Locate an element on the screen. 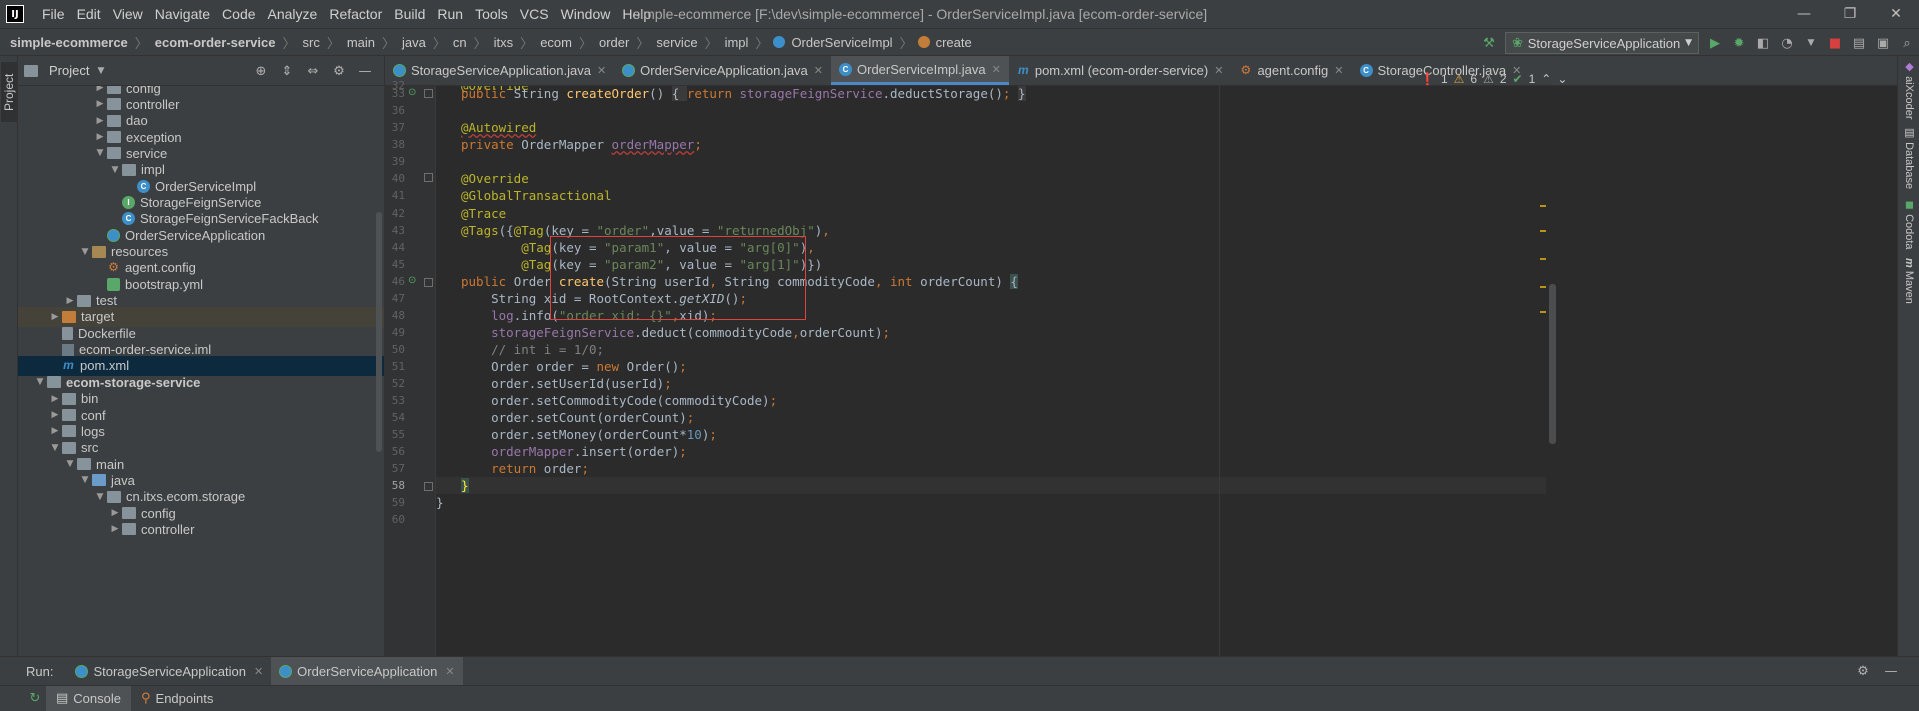 Image resolution: width=1919 pixels, height=711 pixels. breadcrumb-item: ecom is located at coordinates (556, 42).